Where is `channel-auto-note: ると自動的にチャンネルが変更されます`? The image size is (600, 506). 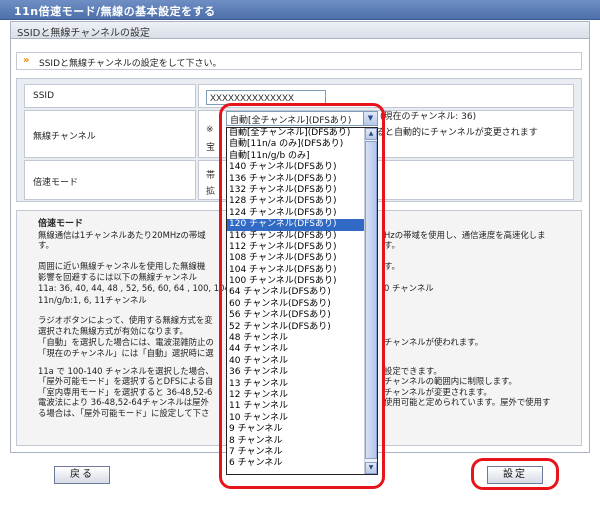 channel-auto-note: ると自動的にチャンネルが変更されます is located at coordinates (457, 133).